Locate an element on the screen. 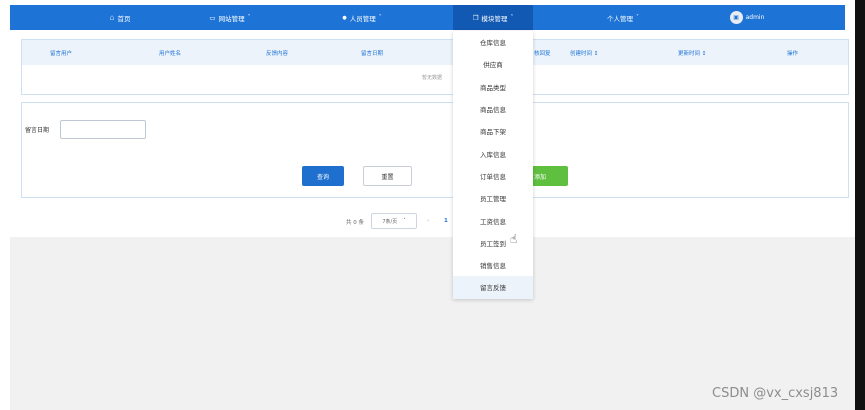 The width and height of the screenshot is (865, 410). nav-item-website: ▭ 网站管理 ˅ is located at coordinates (230, 17).